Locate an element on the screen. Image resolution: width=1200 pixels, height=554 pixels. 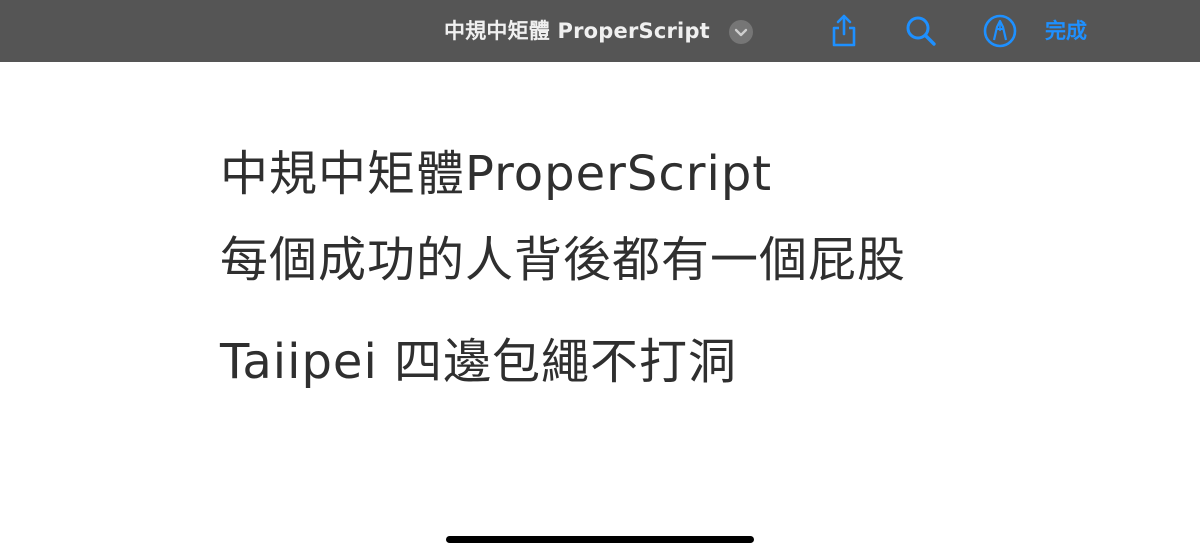
done-button: 完成 is located at coordinates (1066, 31).